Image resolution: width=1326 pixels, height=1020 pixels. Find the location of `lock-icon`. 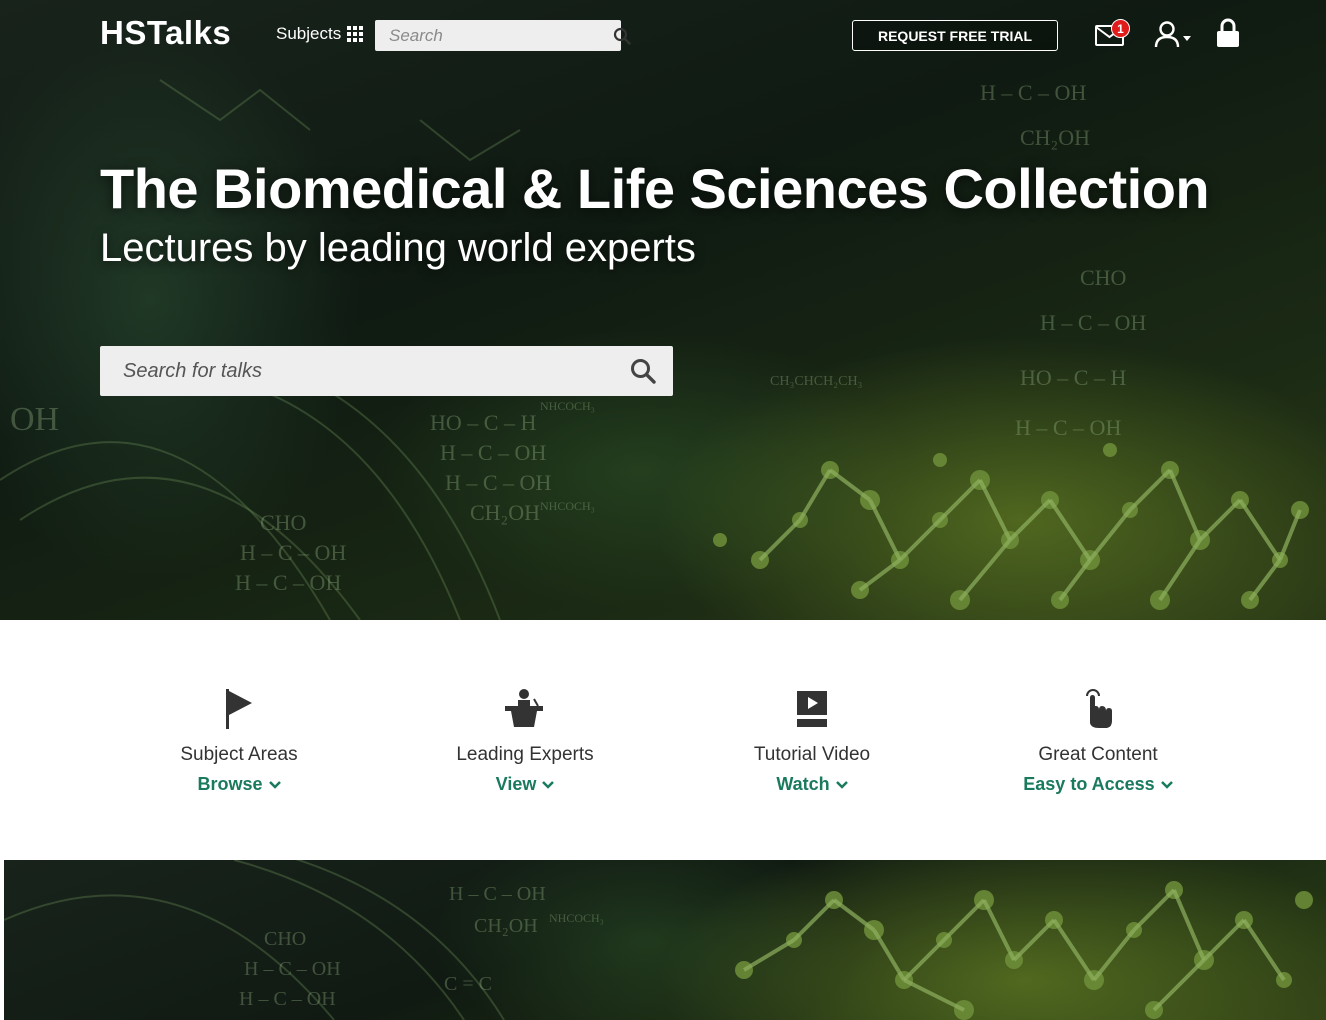

lock-icon is located at coordinates (1228, 33).